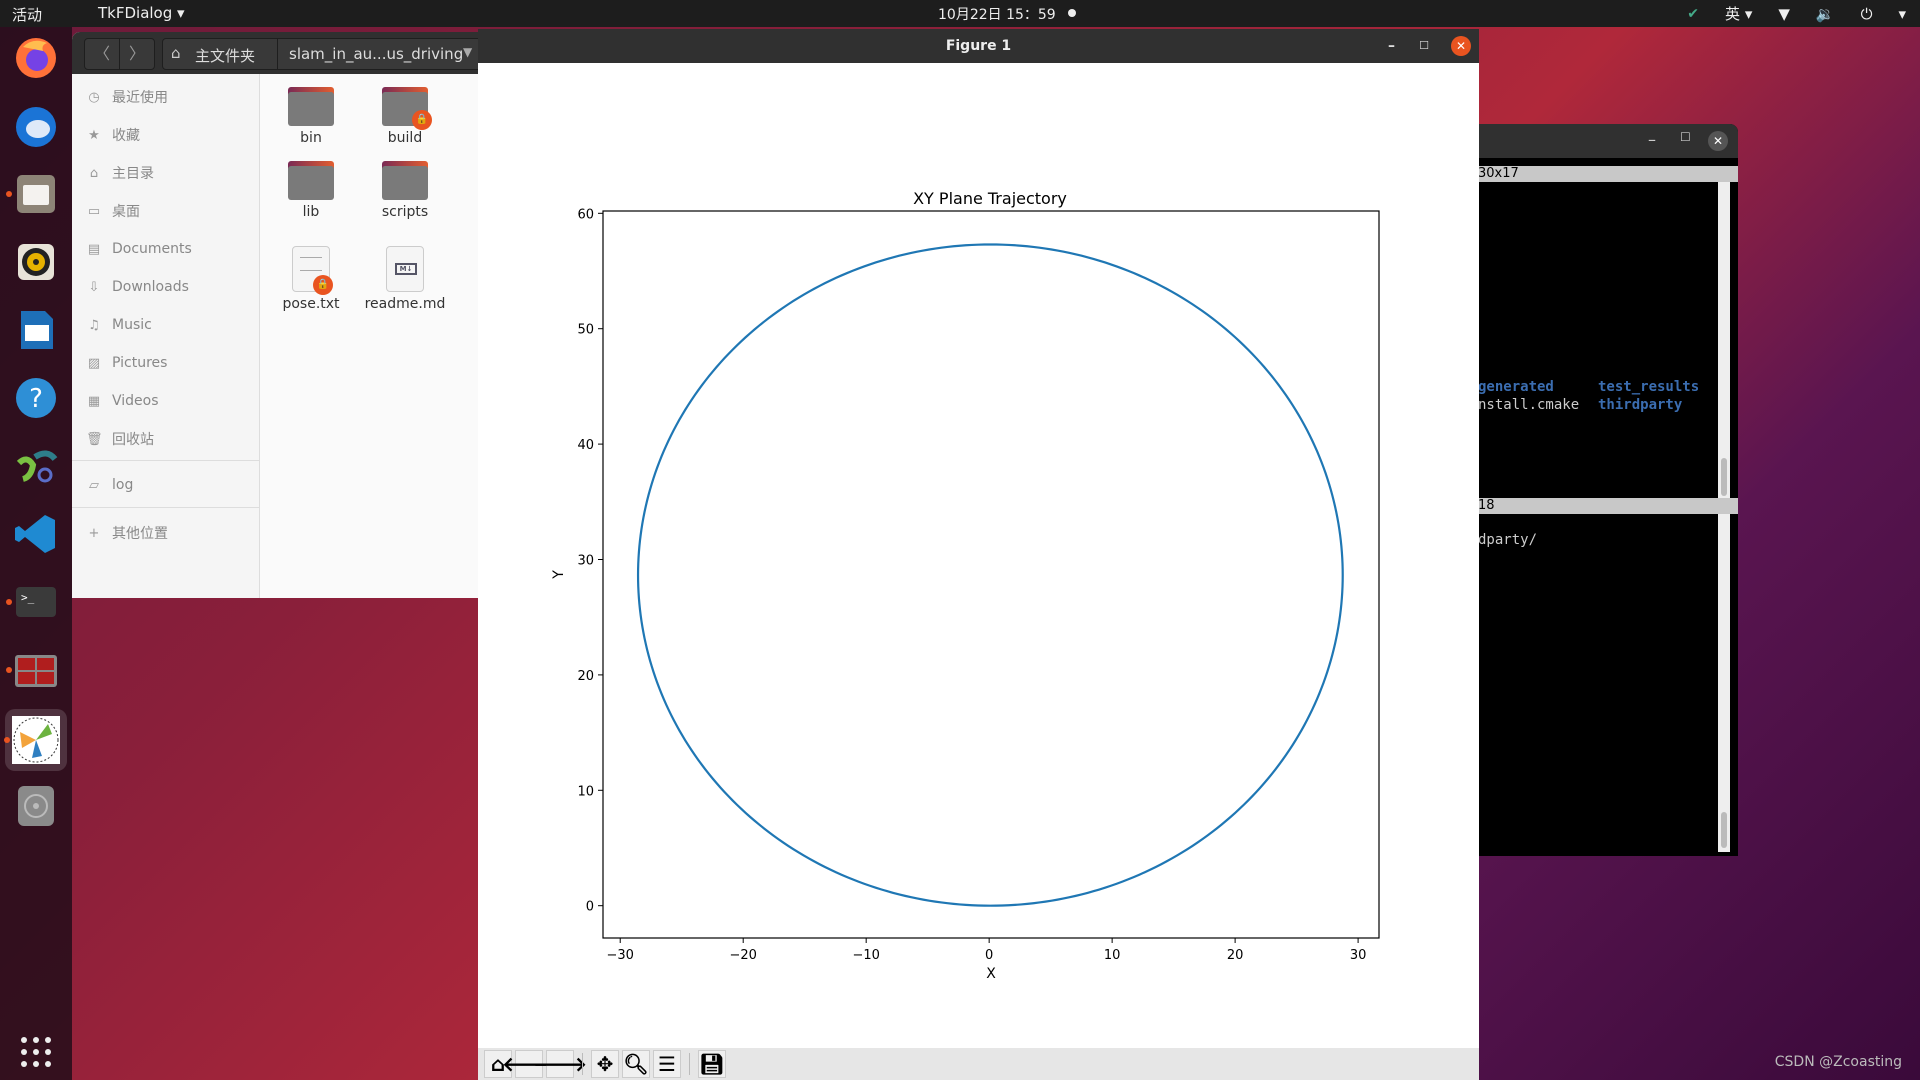  What do you see at coordinates (1738, 13) in the screenshot?
I see `input-method-indicator: 英 ▾` at bounding box center [1738, 13].